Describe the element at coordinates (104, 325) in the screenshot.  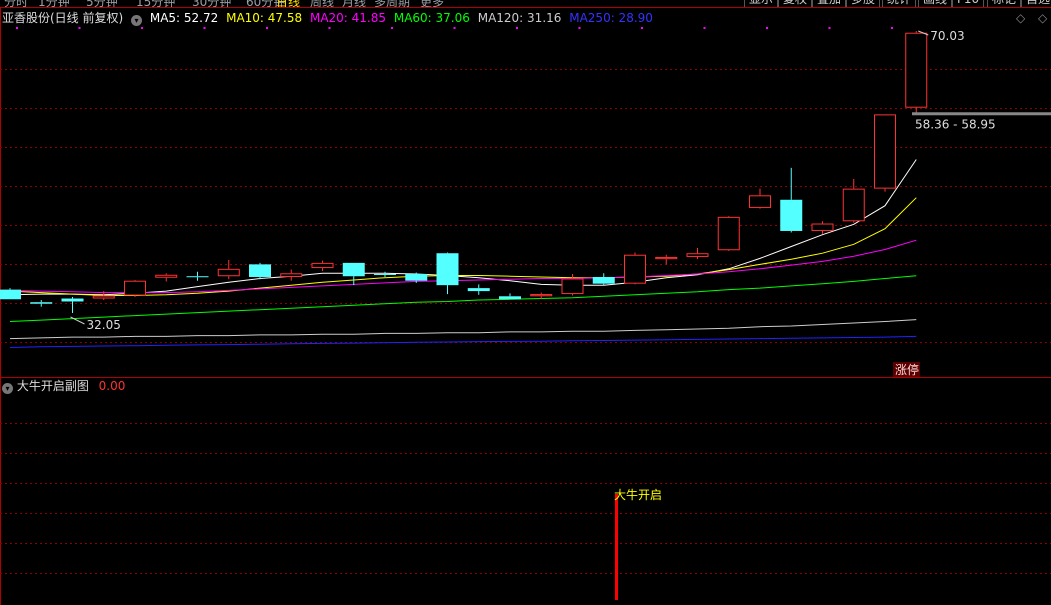
I see `low-label: 32.05` at that location.